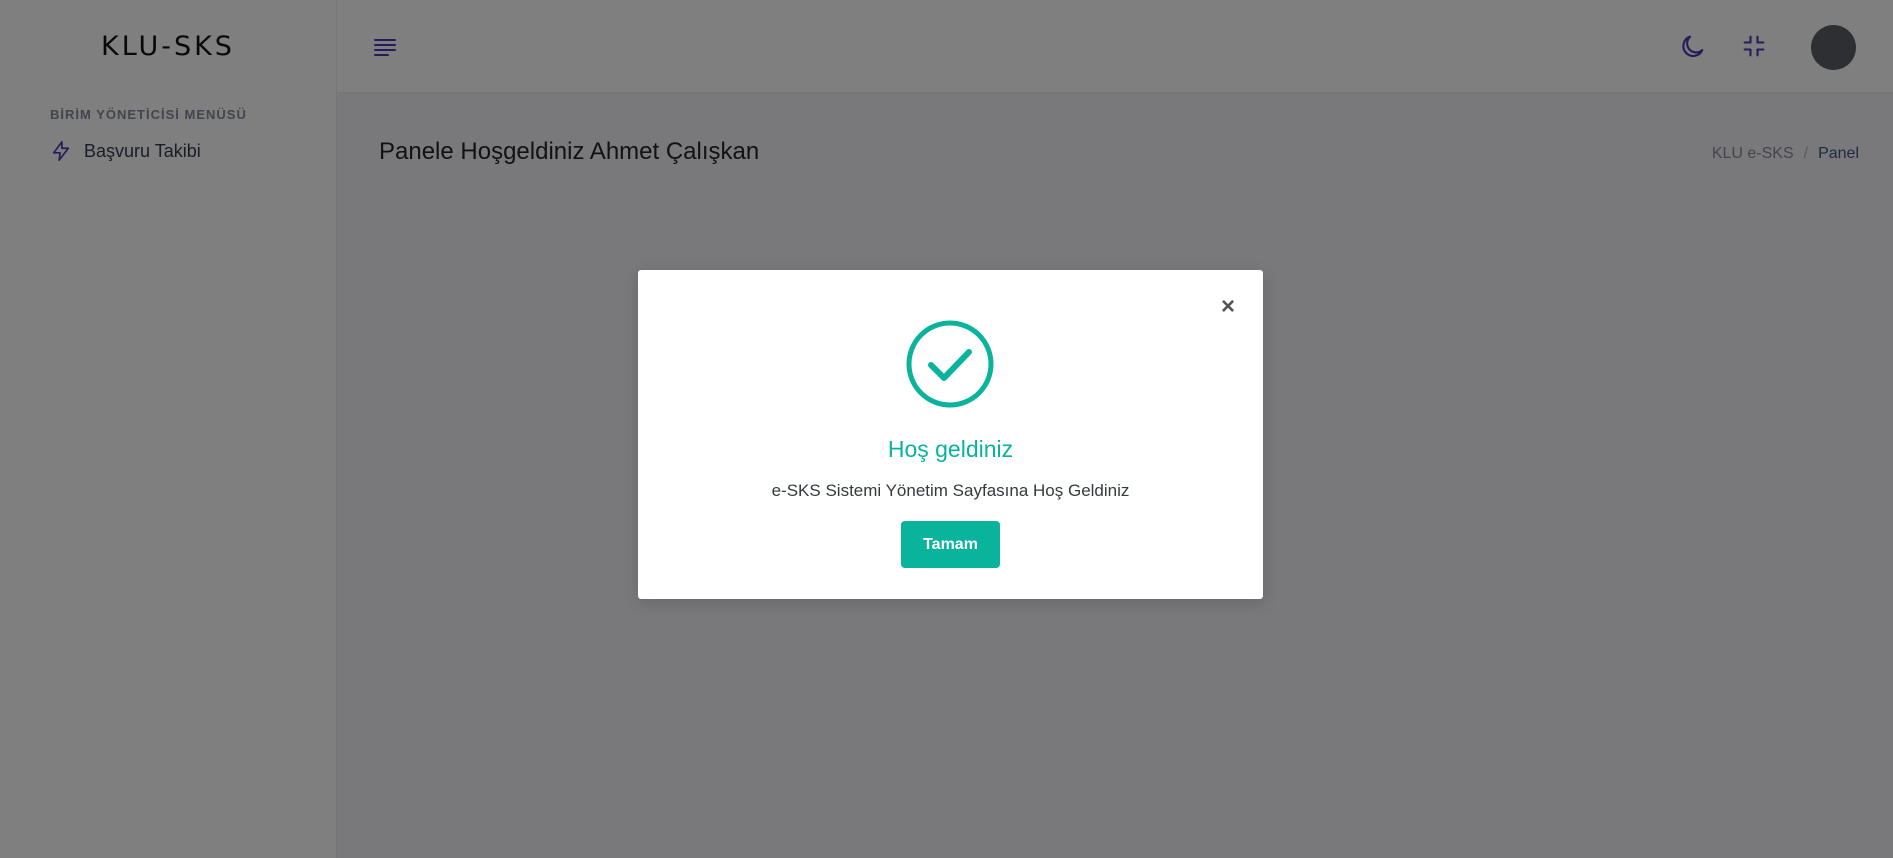 This screenshot has width=1893, height=858. What do you see at coordinates (950, 364) in the screenshot?
I see `check-circle-icon` at bounding box center [950, 364].